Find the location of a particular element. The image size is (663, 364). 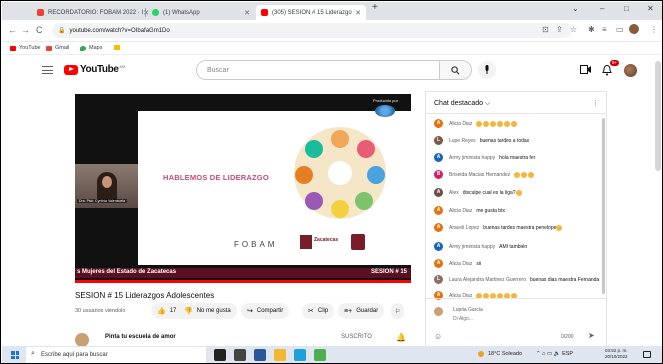

bookmark-gmail: Gmail is located at coordinates (57, 48).